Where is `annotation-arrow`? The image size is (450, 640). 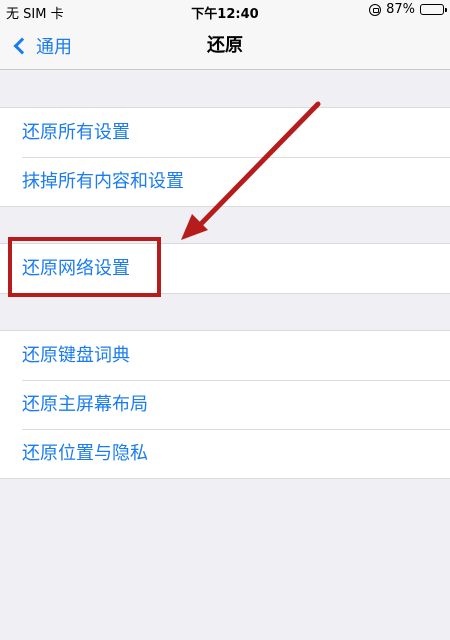 annotation-arrow is located at coordinates (251, 170).